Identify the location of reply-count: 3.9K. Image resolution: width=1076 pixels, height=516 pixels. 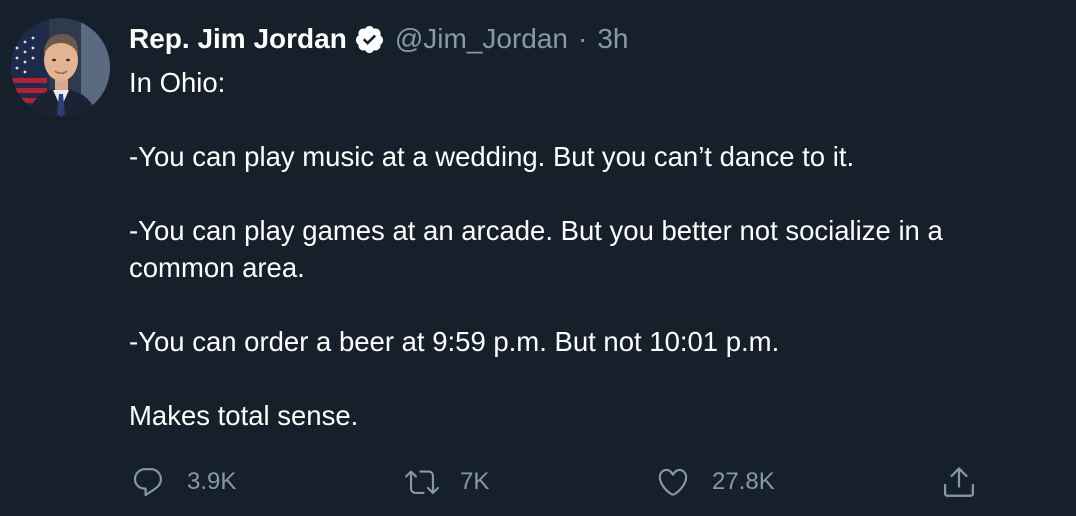
(212, 481).